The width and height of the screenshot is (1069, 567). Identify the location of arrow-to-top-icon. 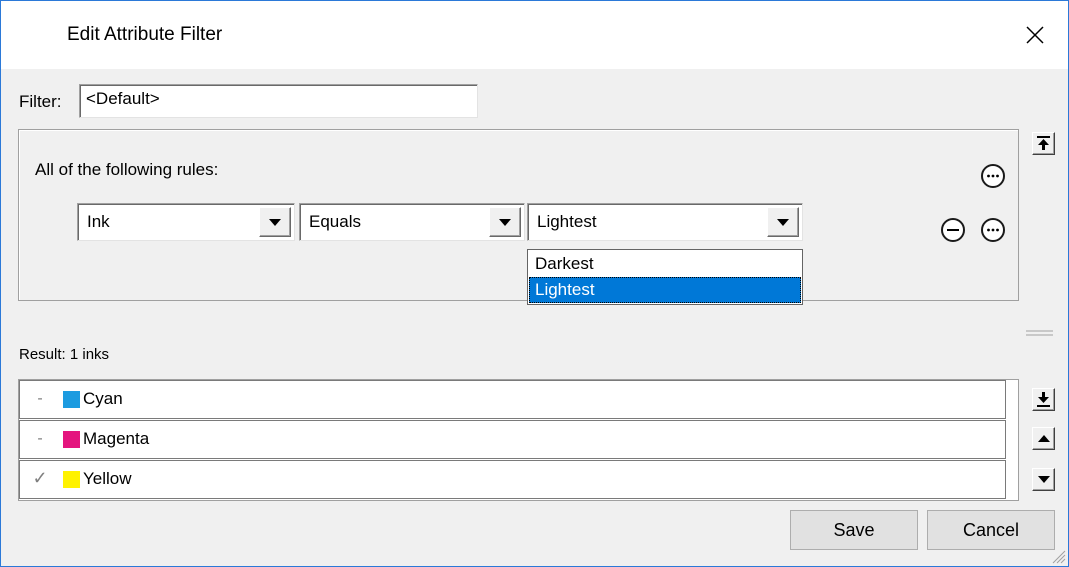
(1043, 143).